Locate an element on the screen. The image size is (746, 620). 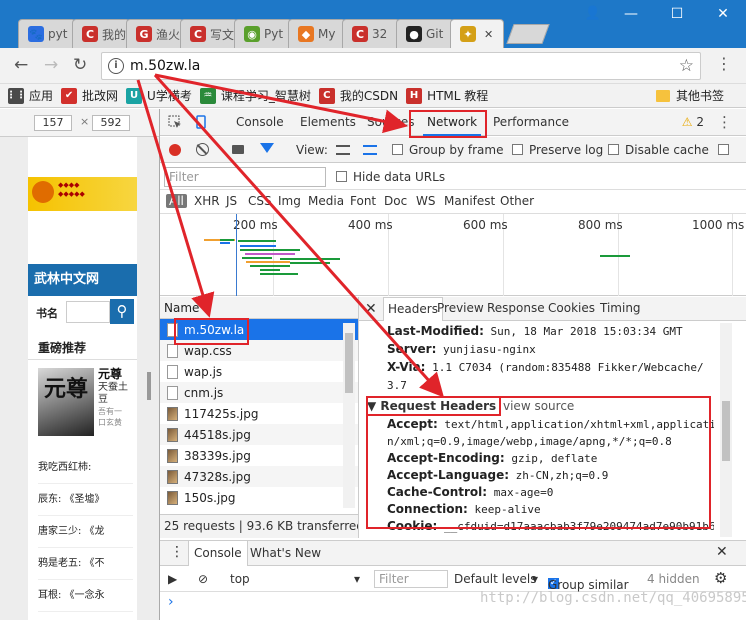
menu-kebab-icon: ⋮ is located at coordinates (724, 63).